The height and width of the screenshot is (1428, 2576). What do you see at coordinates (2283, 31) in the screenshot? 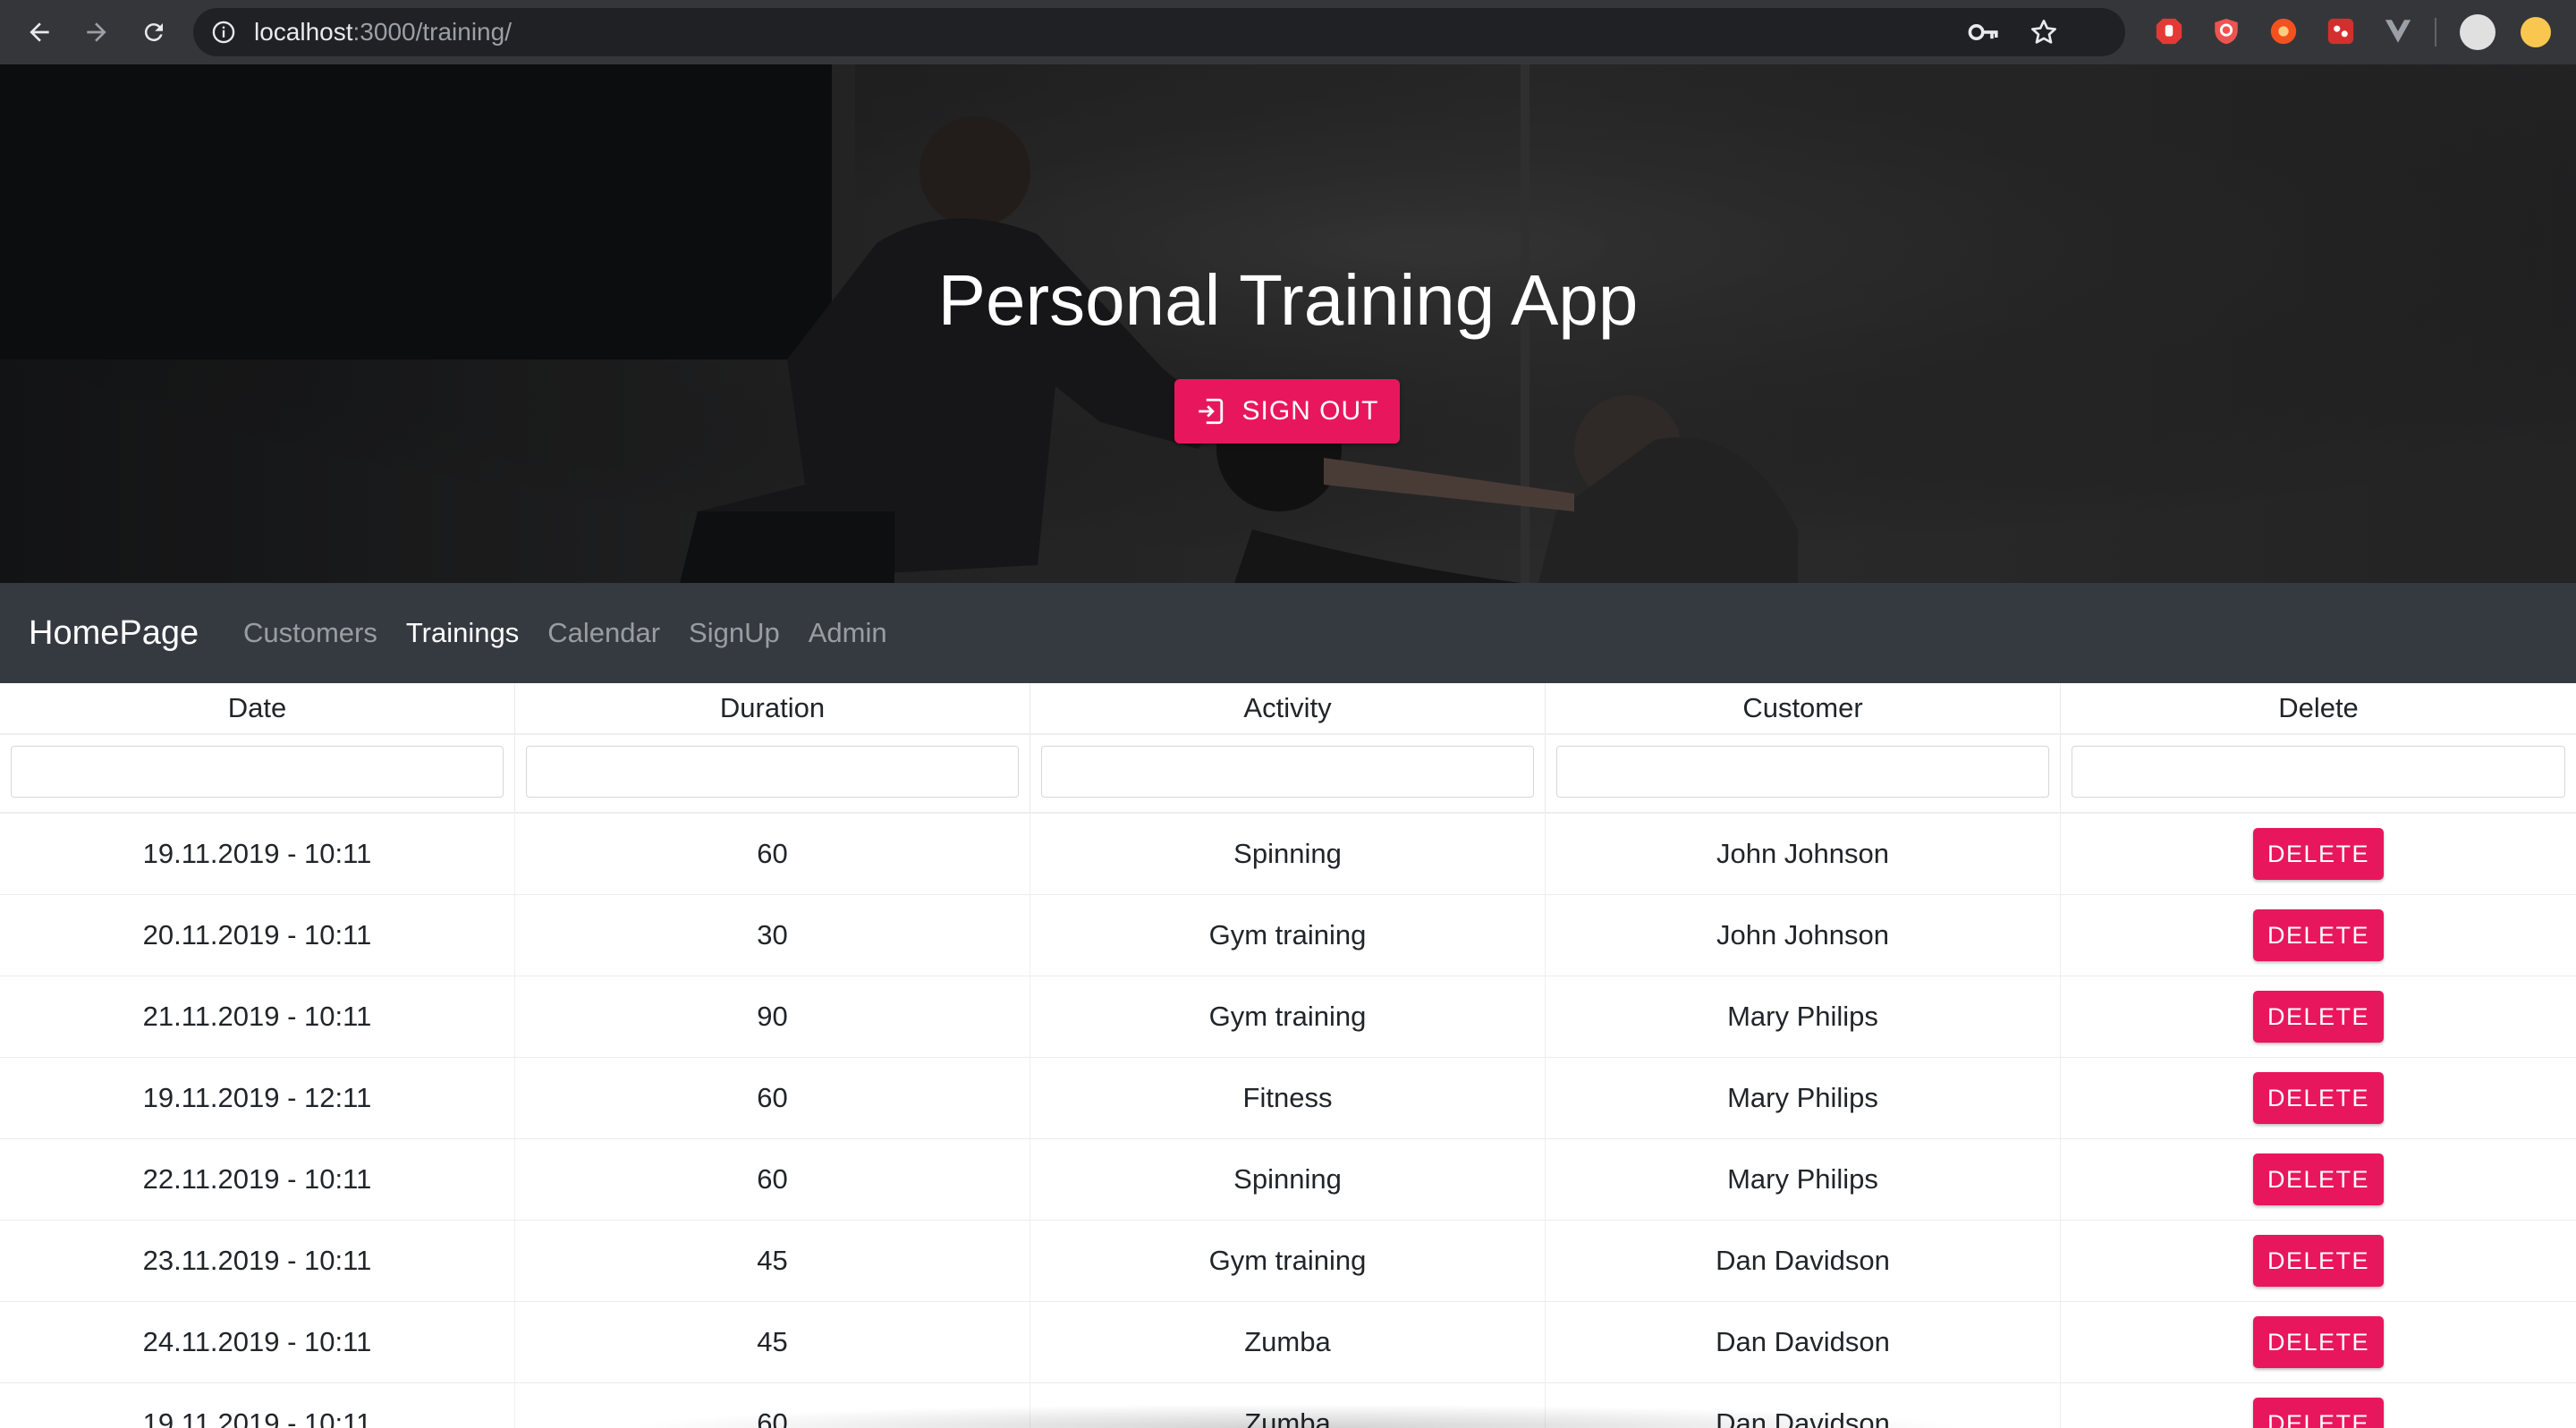
I see `orange-extension-icon` at bounding box center [2283, 31].